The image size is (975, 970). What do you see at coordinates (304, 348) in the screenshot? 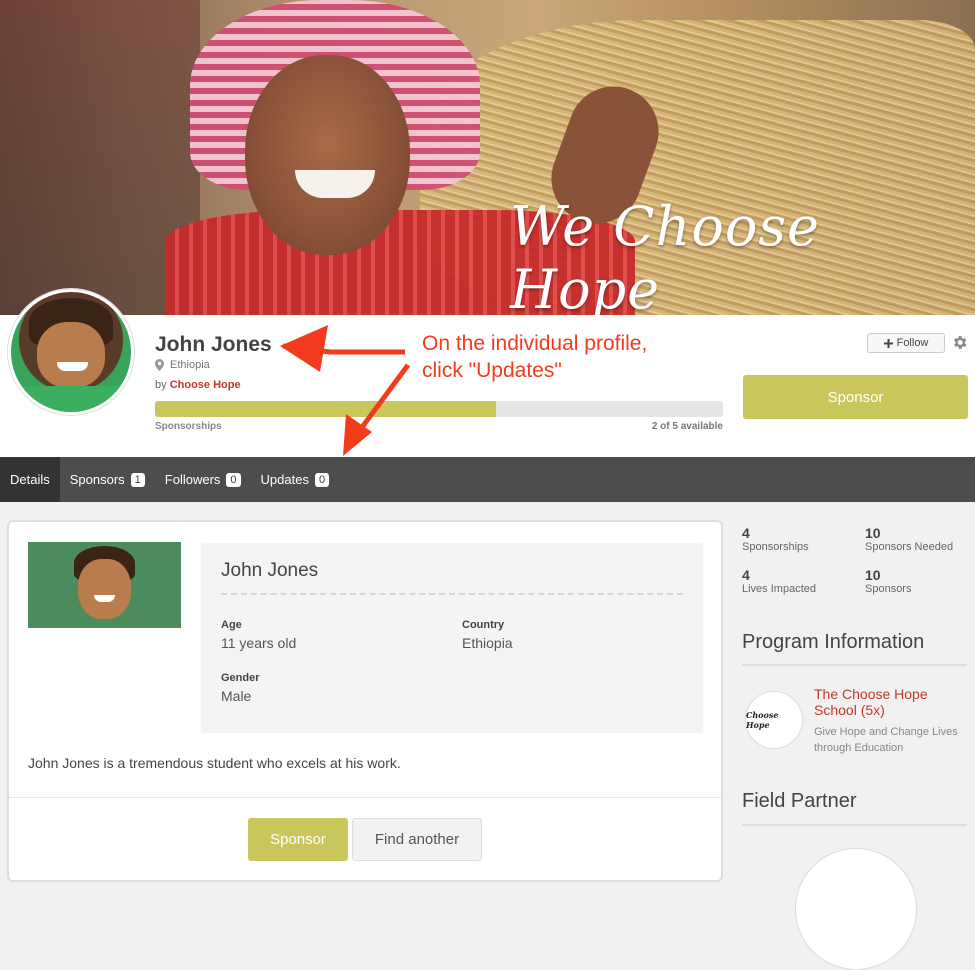
I see `annotation-arrowhead-name` at bounding box center [304, 348].